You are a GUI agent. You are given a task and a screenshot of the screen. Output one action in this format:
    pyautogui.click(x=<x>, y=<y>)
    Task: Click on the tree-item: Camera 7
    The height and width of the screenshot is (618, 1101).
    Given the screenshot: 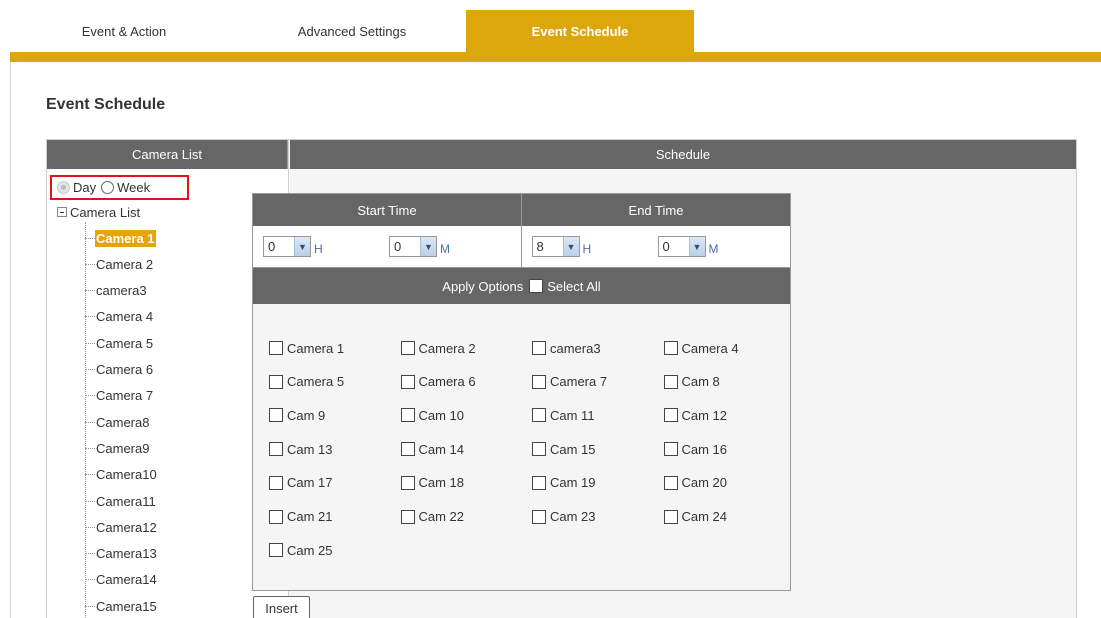 What is the action you would take?
    pyautogui.click(x=119, y=396)
    